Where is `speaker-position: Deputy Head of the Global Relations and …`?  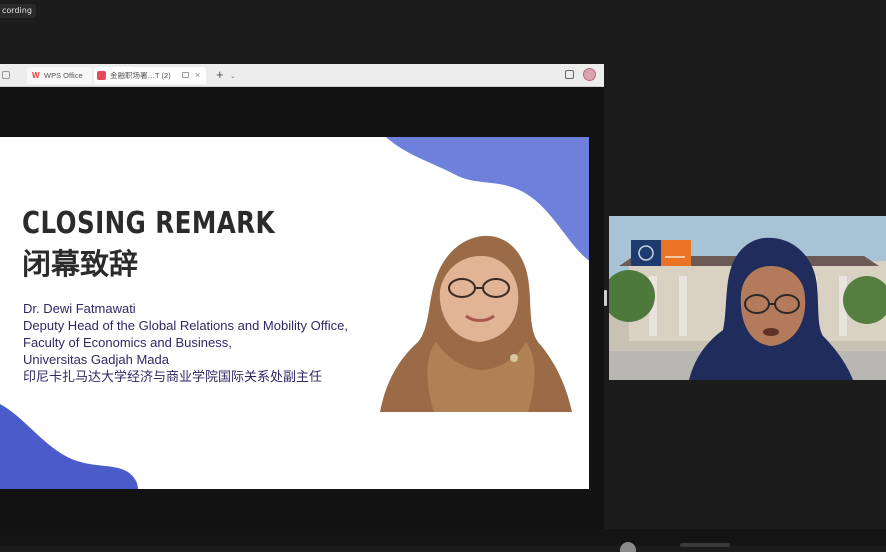
speaker-position: Deputy Head of the Global Relations and … is located at coordinates (185, 325).